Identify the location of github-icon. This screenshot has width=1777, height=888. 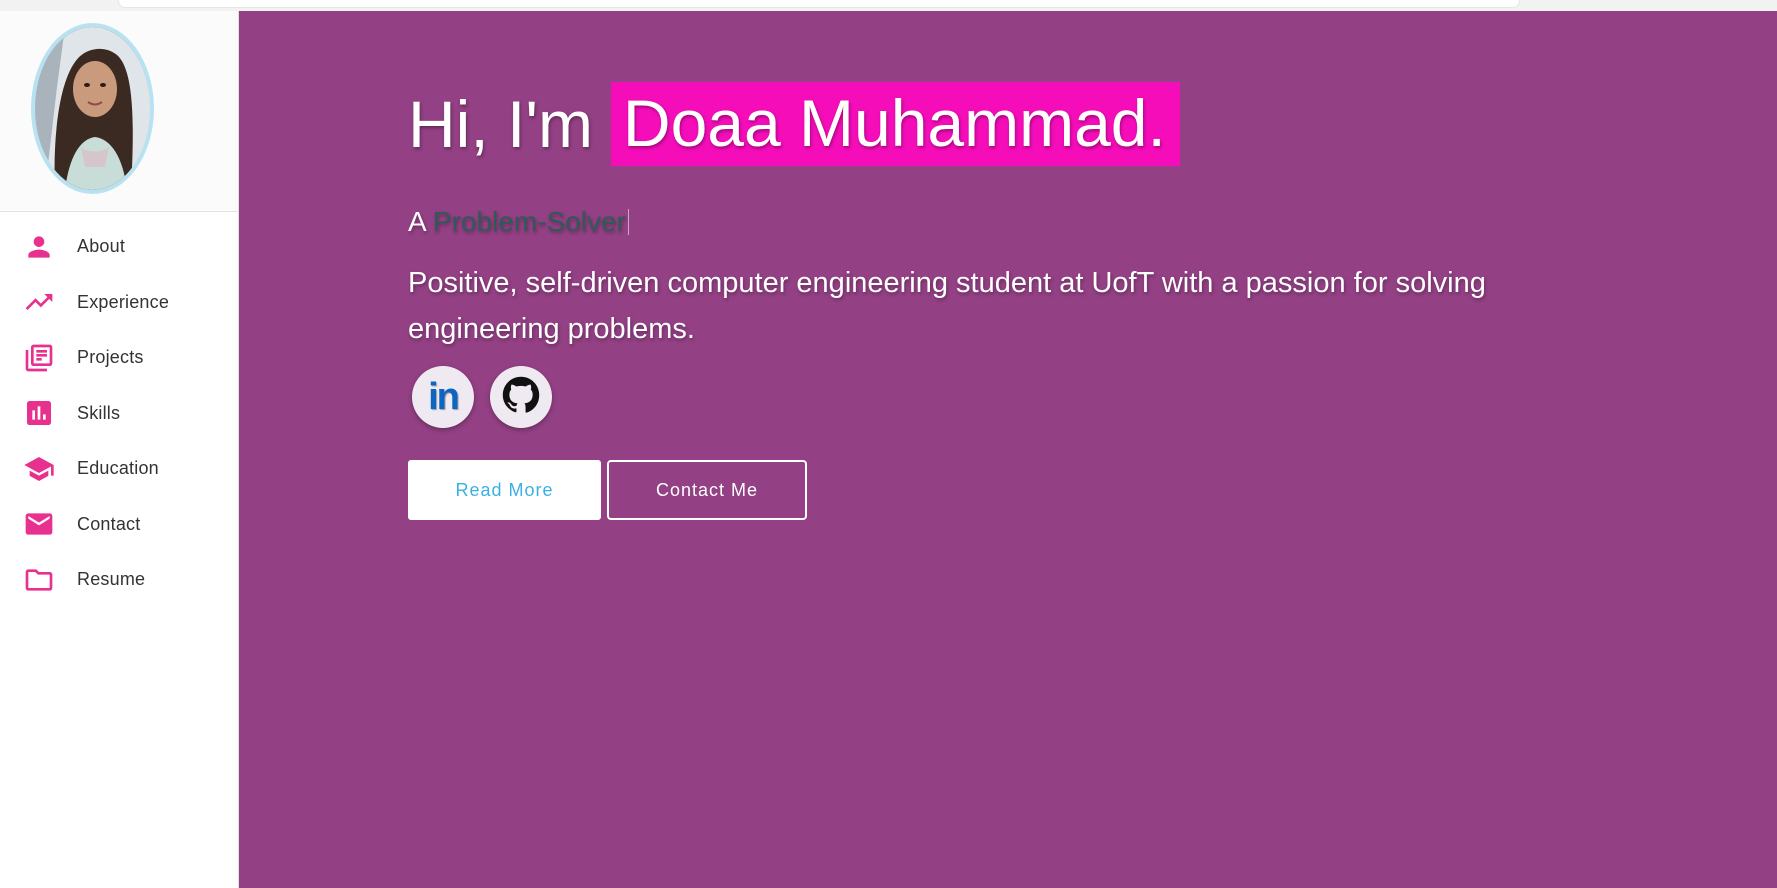
(521, 397).